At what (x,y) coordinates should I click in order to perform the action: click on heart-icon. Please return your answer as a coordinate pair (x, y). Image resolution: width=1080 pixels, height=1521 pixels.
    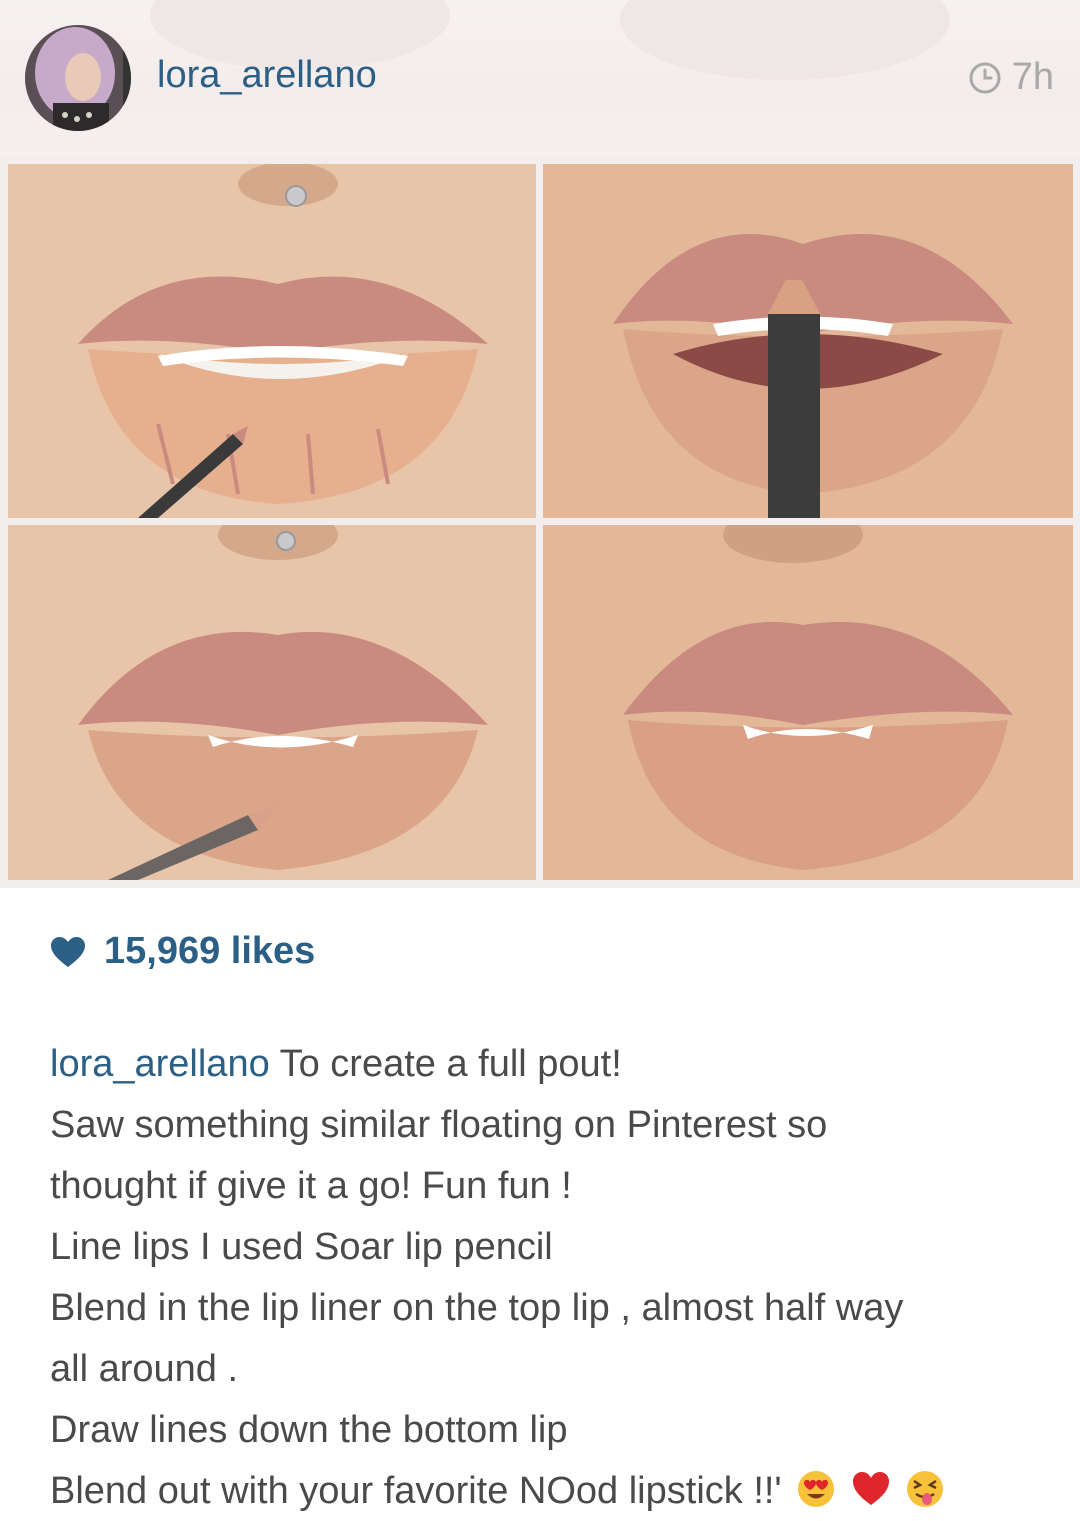
    Looking at the image, I should click on (68, 952).